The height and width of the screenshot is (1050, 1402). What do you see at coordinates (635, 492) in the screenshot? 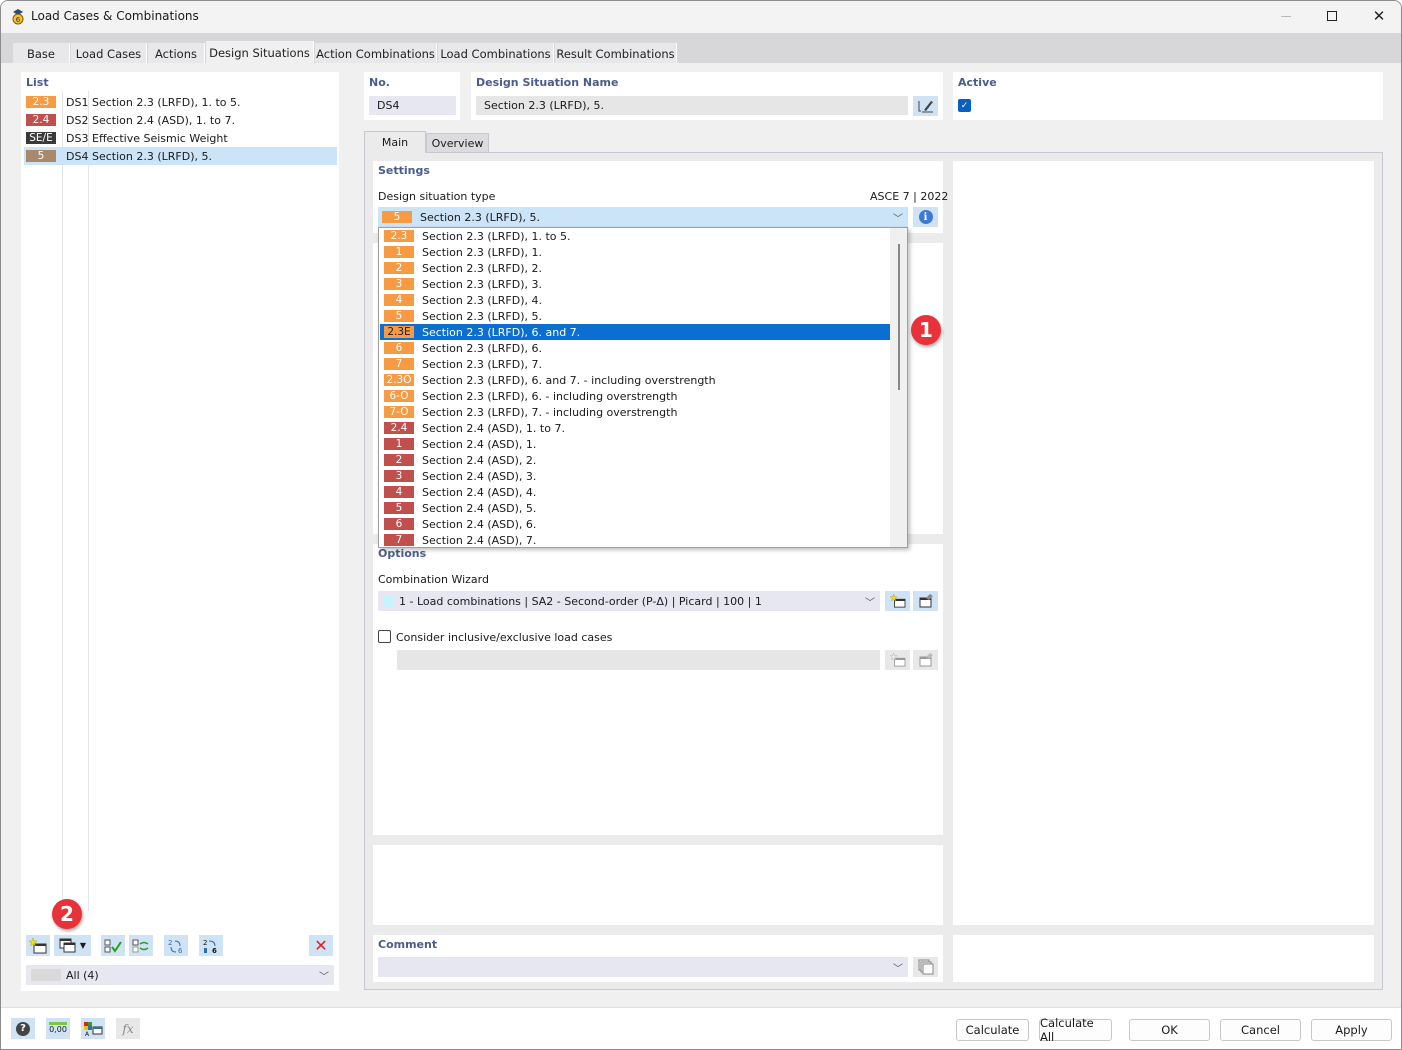
I see `dropdown-option: 4 Section 2.4 (ASD), 4.` at bounding box center [635, 492].